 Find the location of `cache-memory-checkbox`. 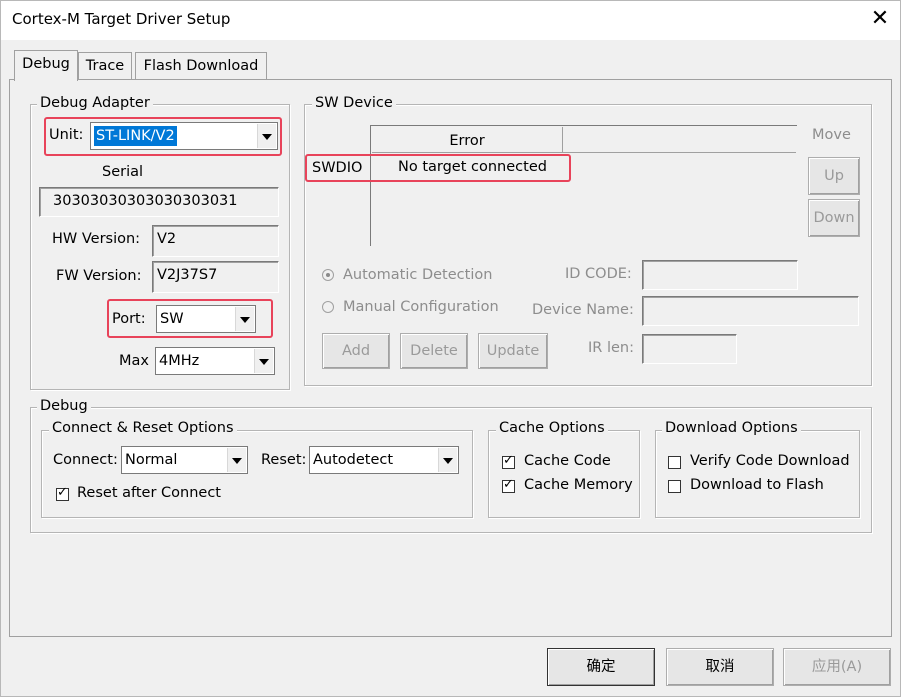

cache-memory-checkbox is located at coordinates (508, 485).